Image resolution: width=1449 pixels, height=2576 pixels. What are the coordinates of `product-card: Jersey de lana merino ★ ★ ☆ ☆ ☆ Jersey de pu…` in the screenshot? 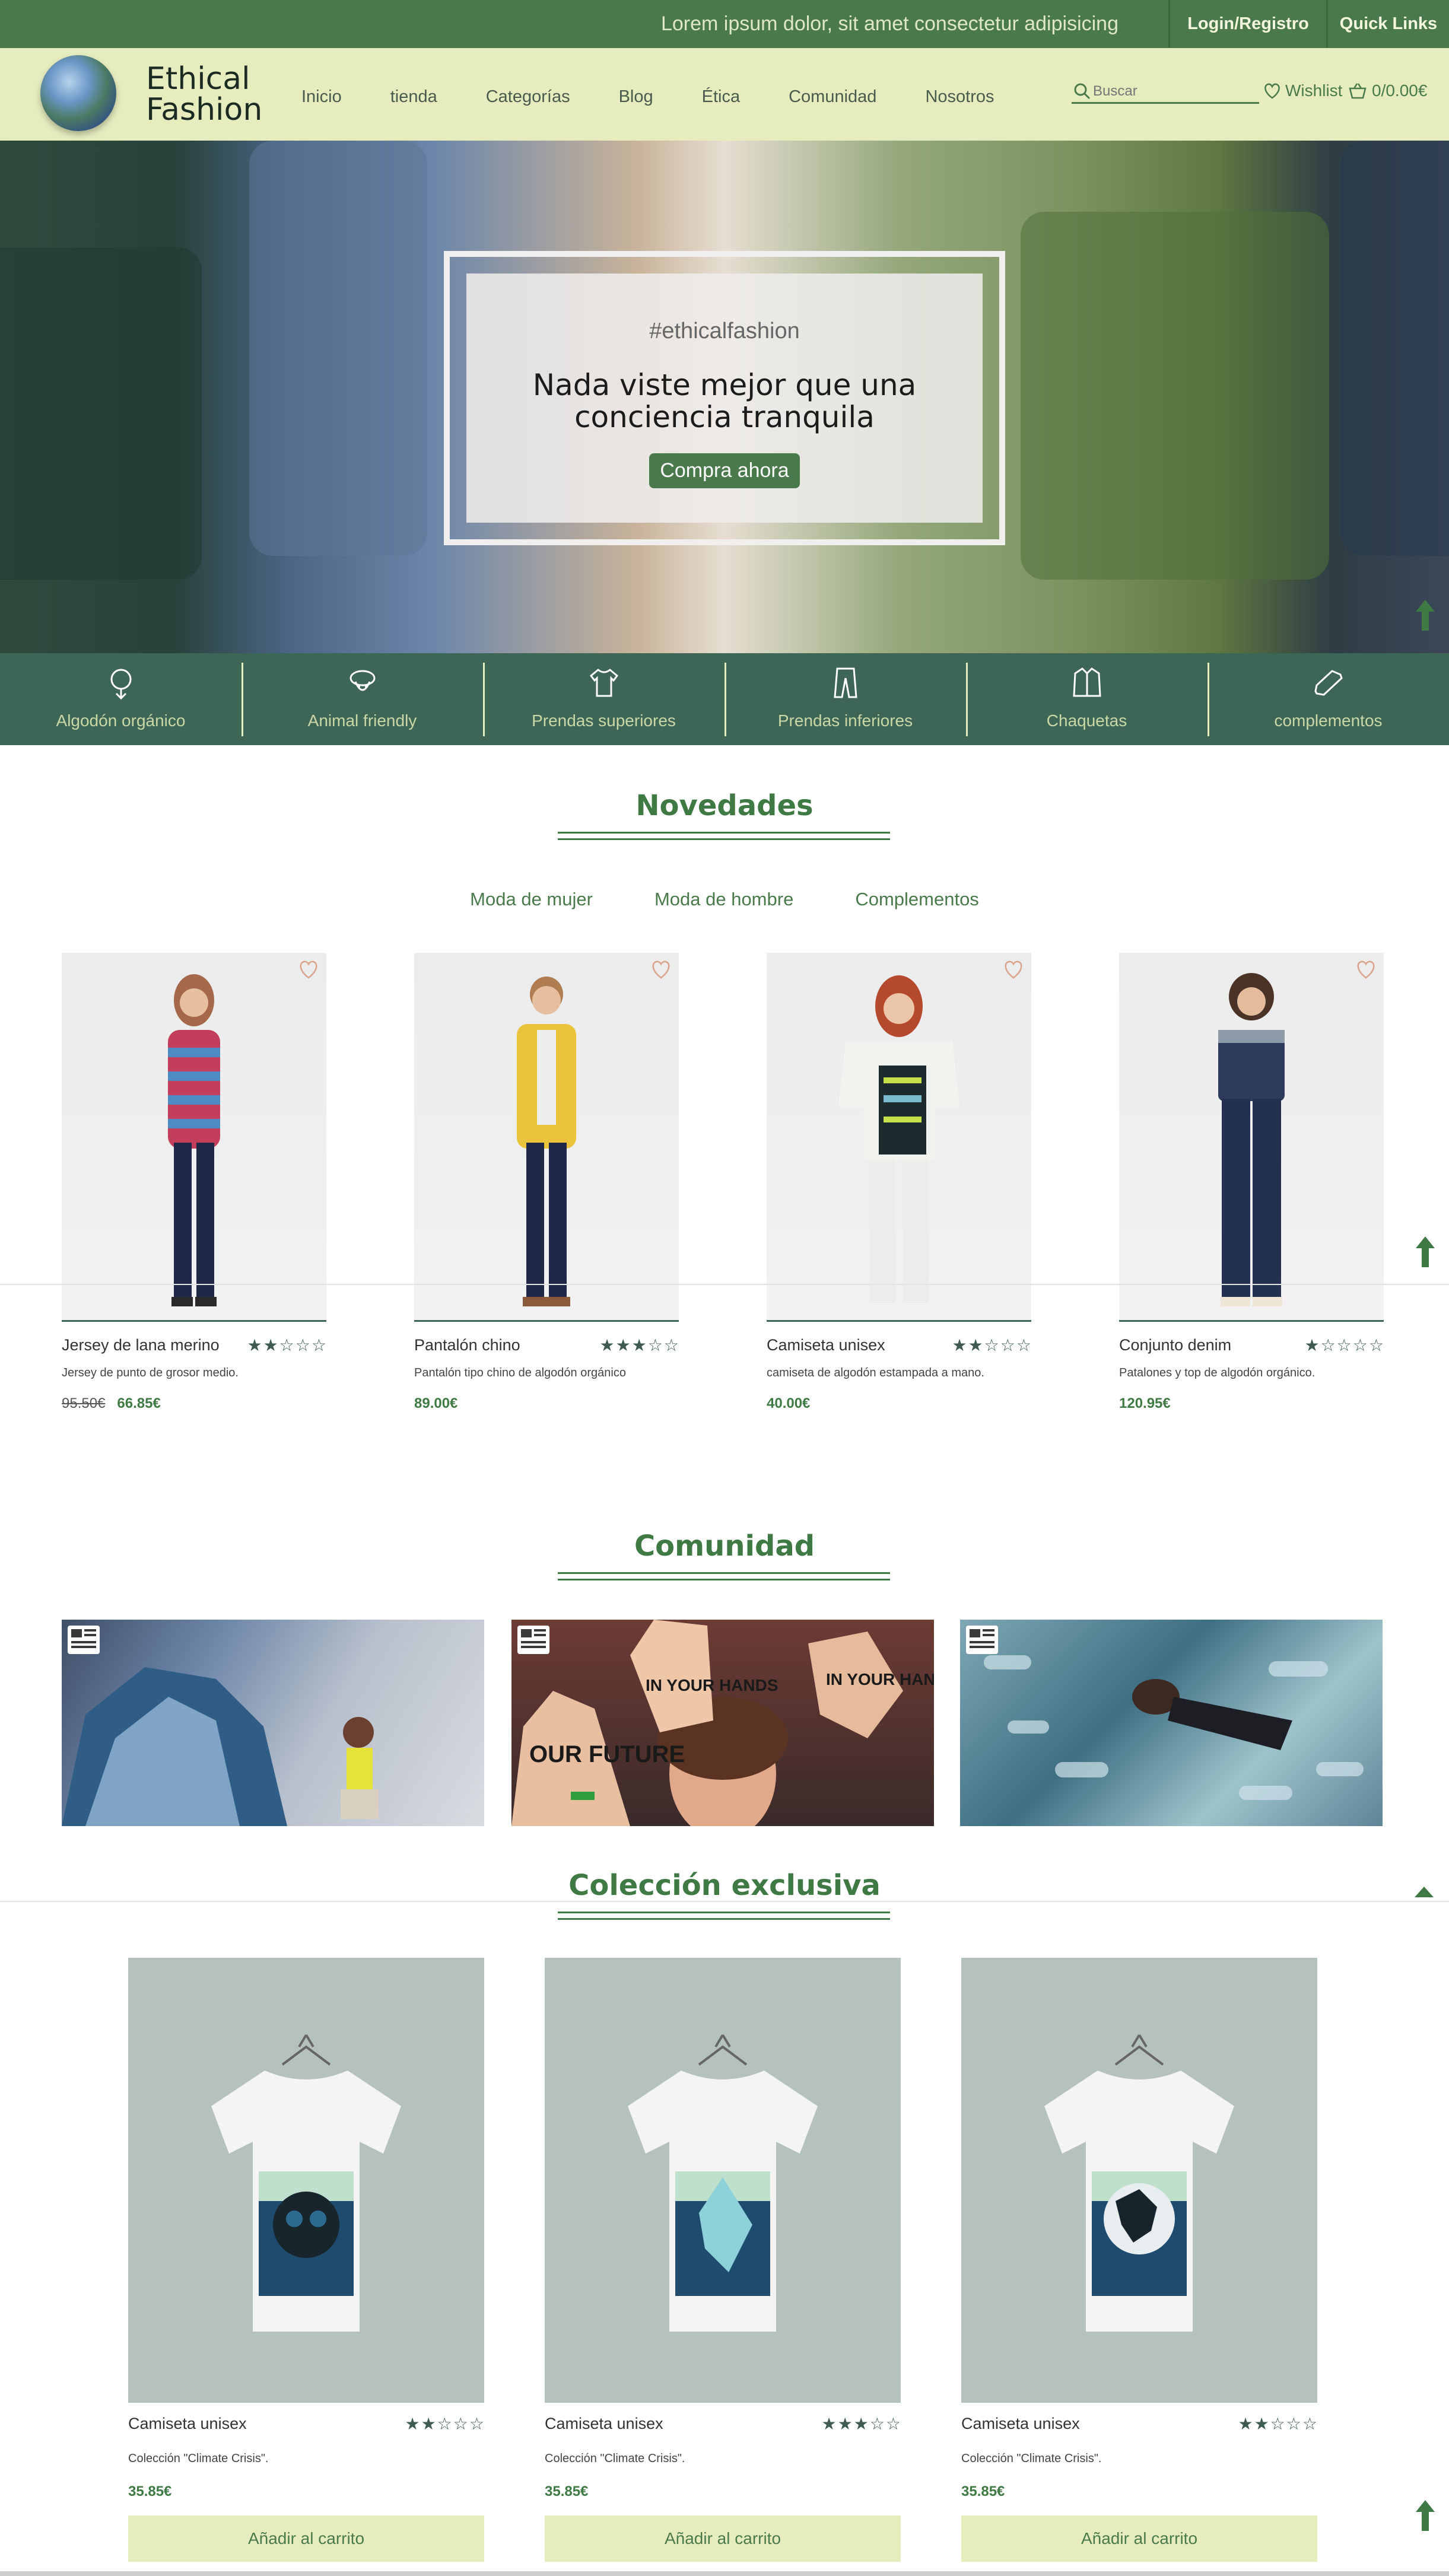 It's located at (194, 1182).